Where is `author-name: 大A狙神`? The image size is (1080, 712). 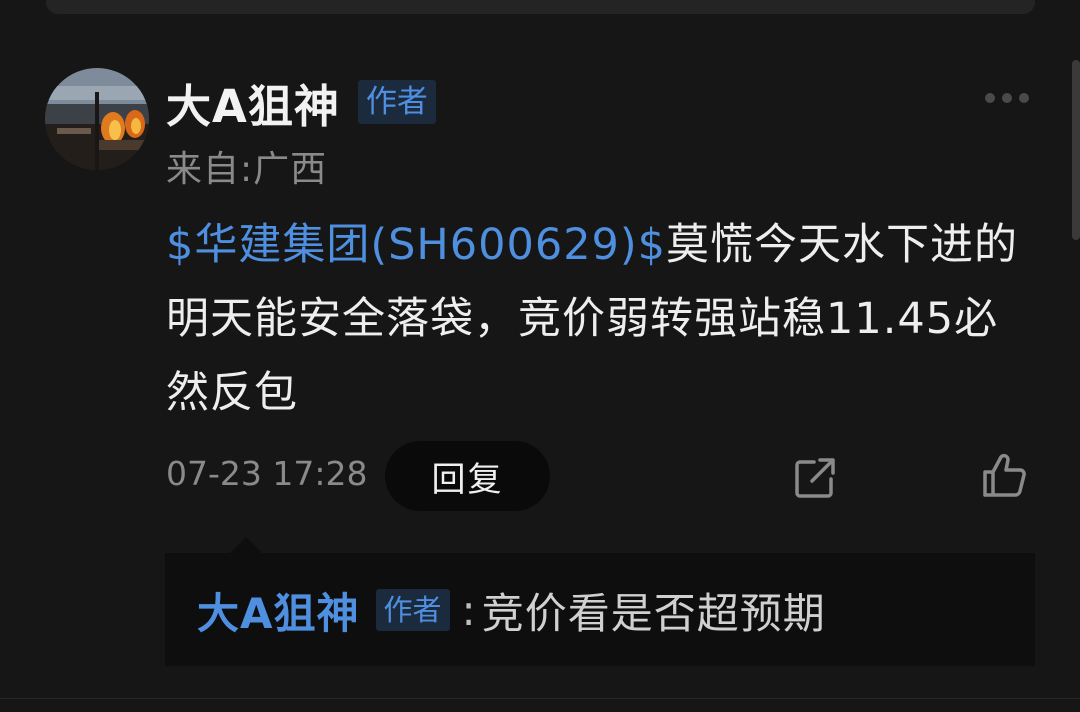
author-name: 大A狙神 is located at coordinates (253, 102).